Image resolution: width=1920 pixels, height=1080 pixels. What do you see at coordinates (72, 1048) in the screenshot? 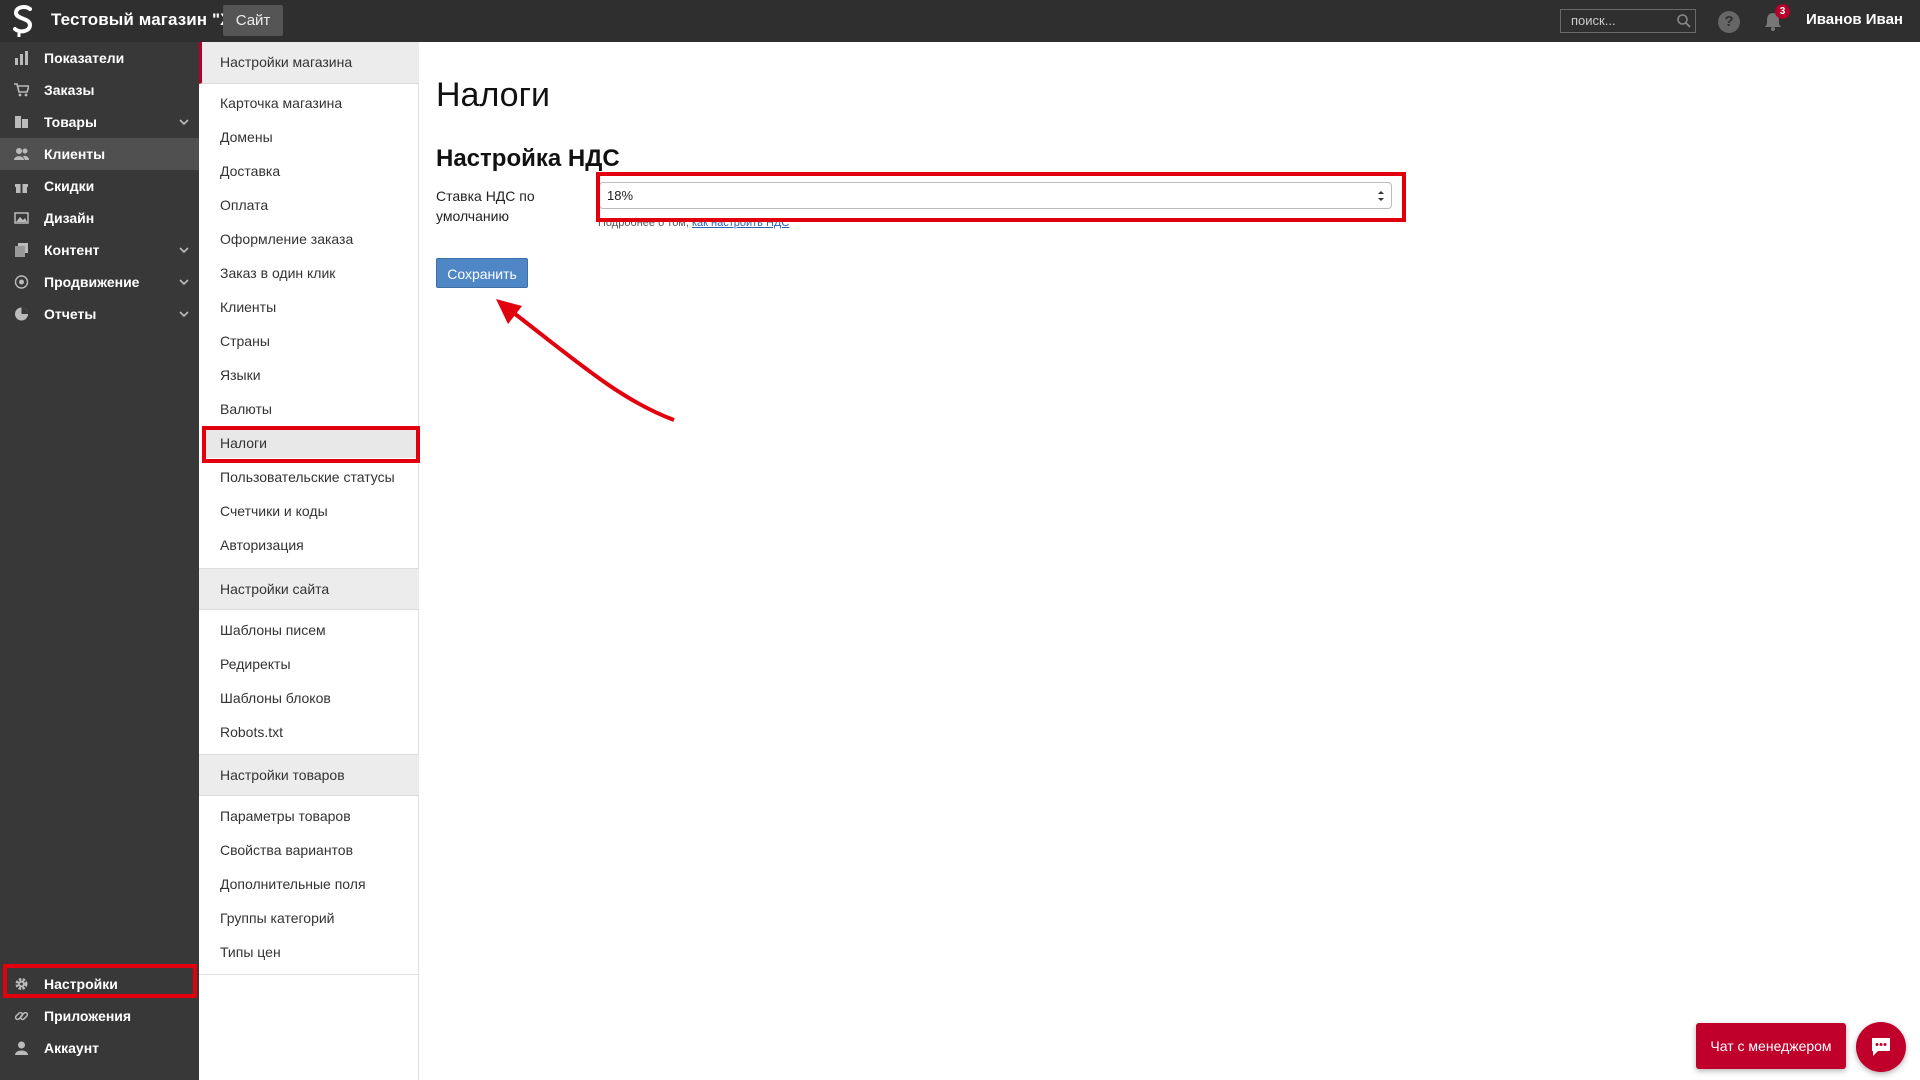
I see `sidebar-item-label: Аккаунт` at bounding box center [72, 1048].